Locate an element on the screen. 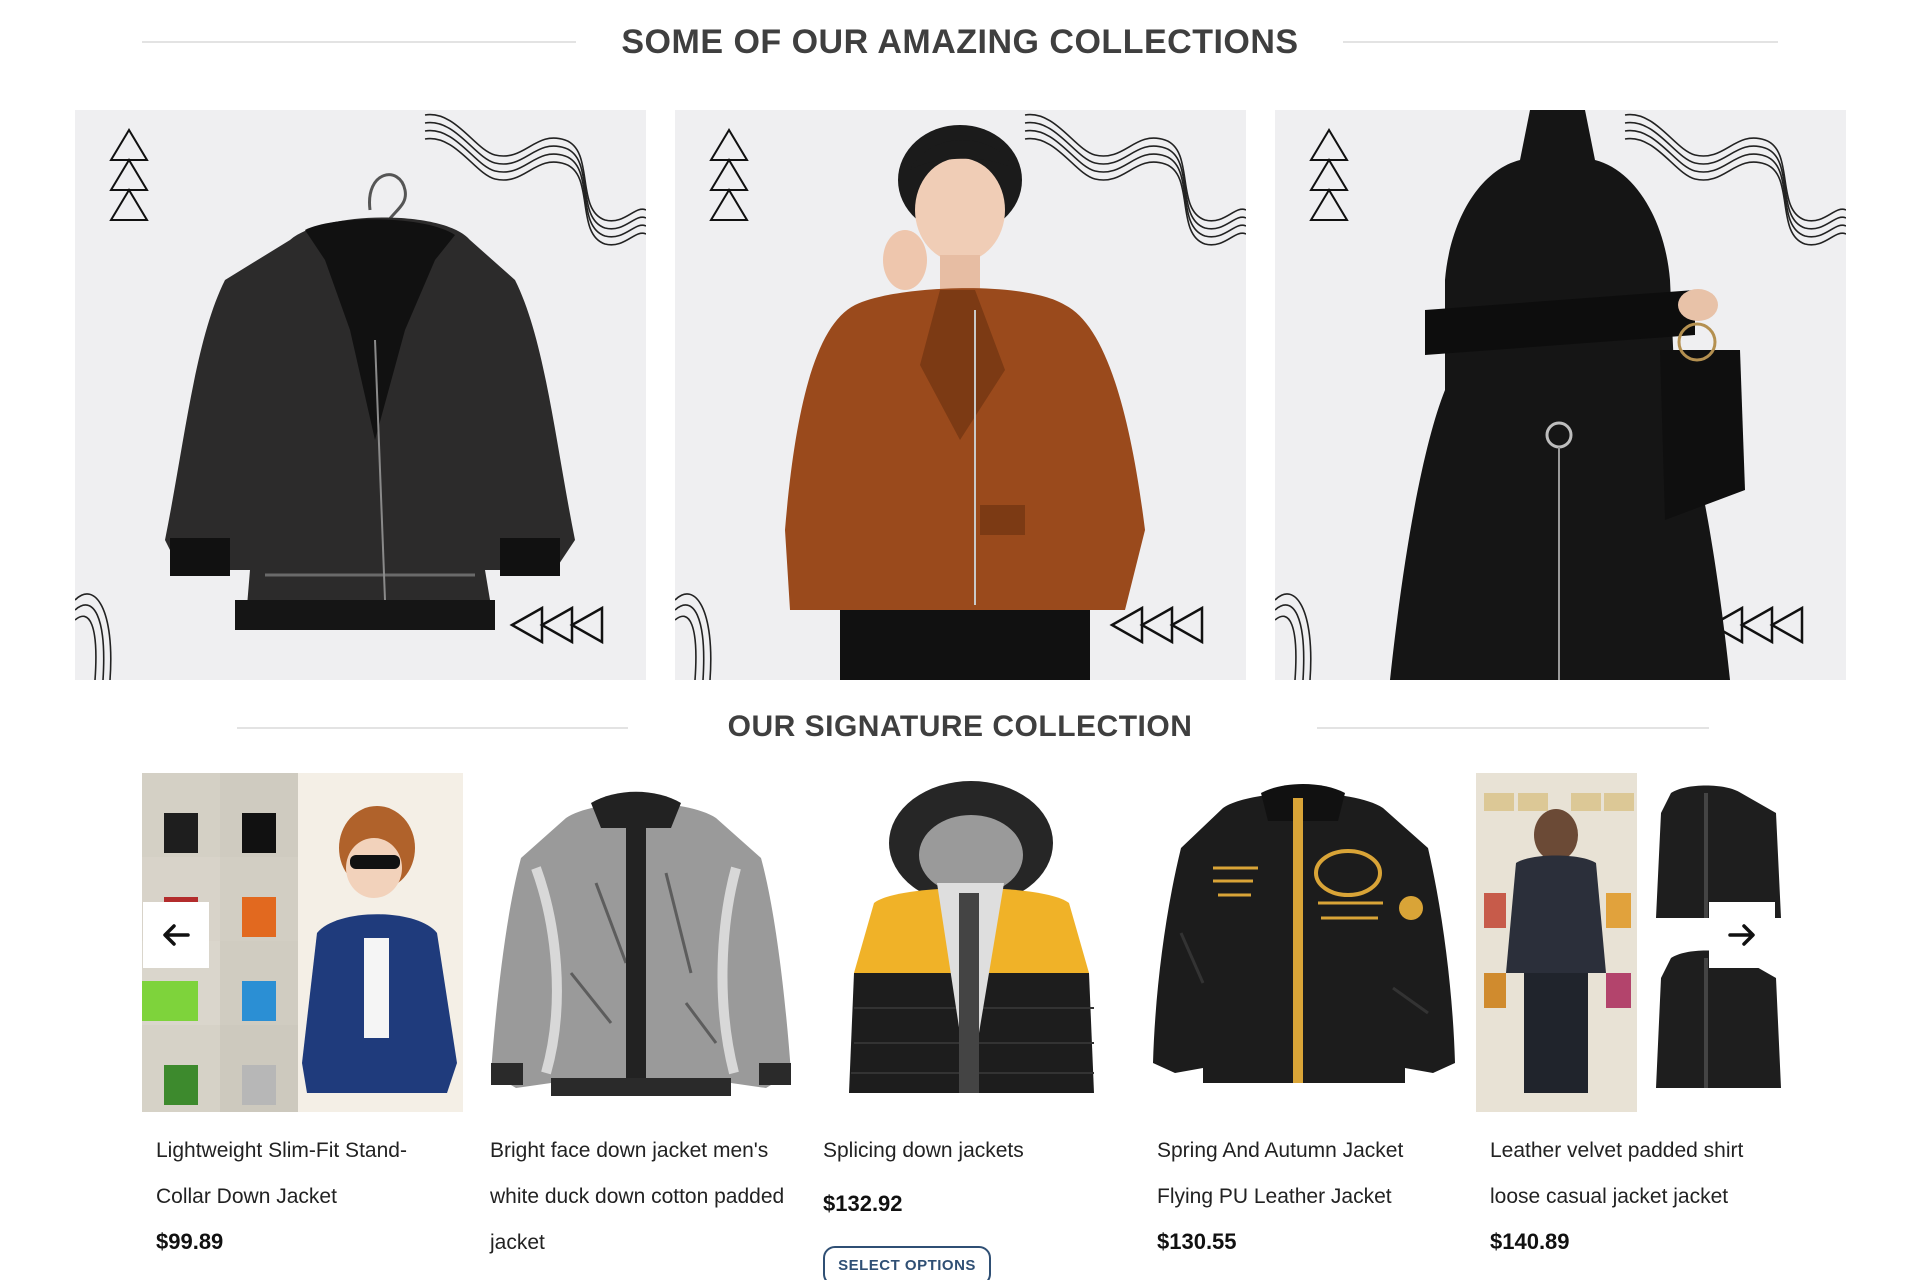 Image resolution: width=1920 pixels, height=1280 pixels. yellow-black-hooded-puffer-image is located at coordinates (969, 942).